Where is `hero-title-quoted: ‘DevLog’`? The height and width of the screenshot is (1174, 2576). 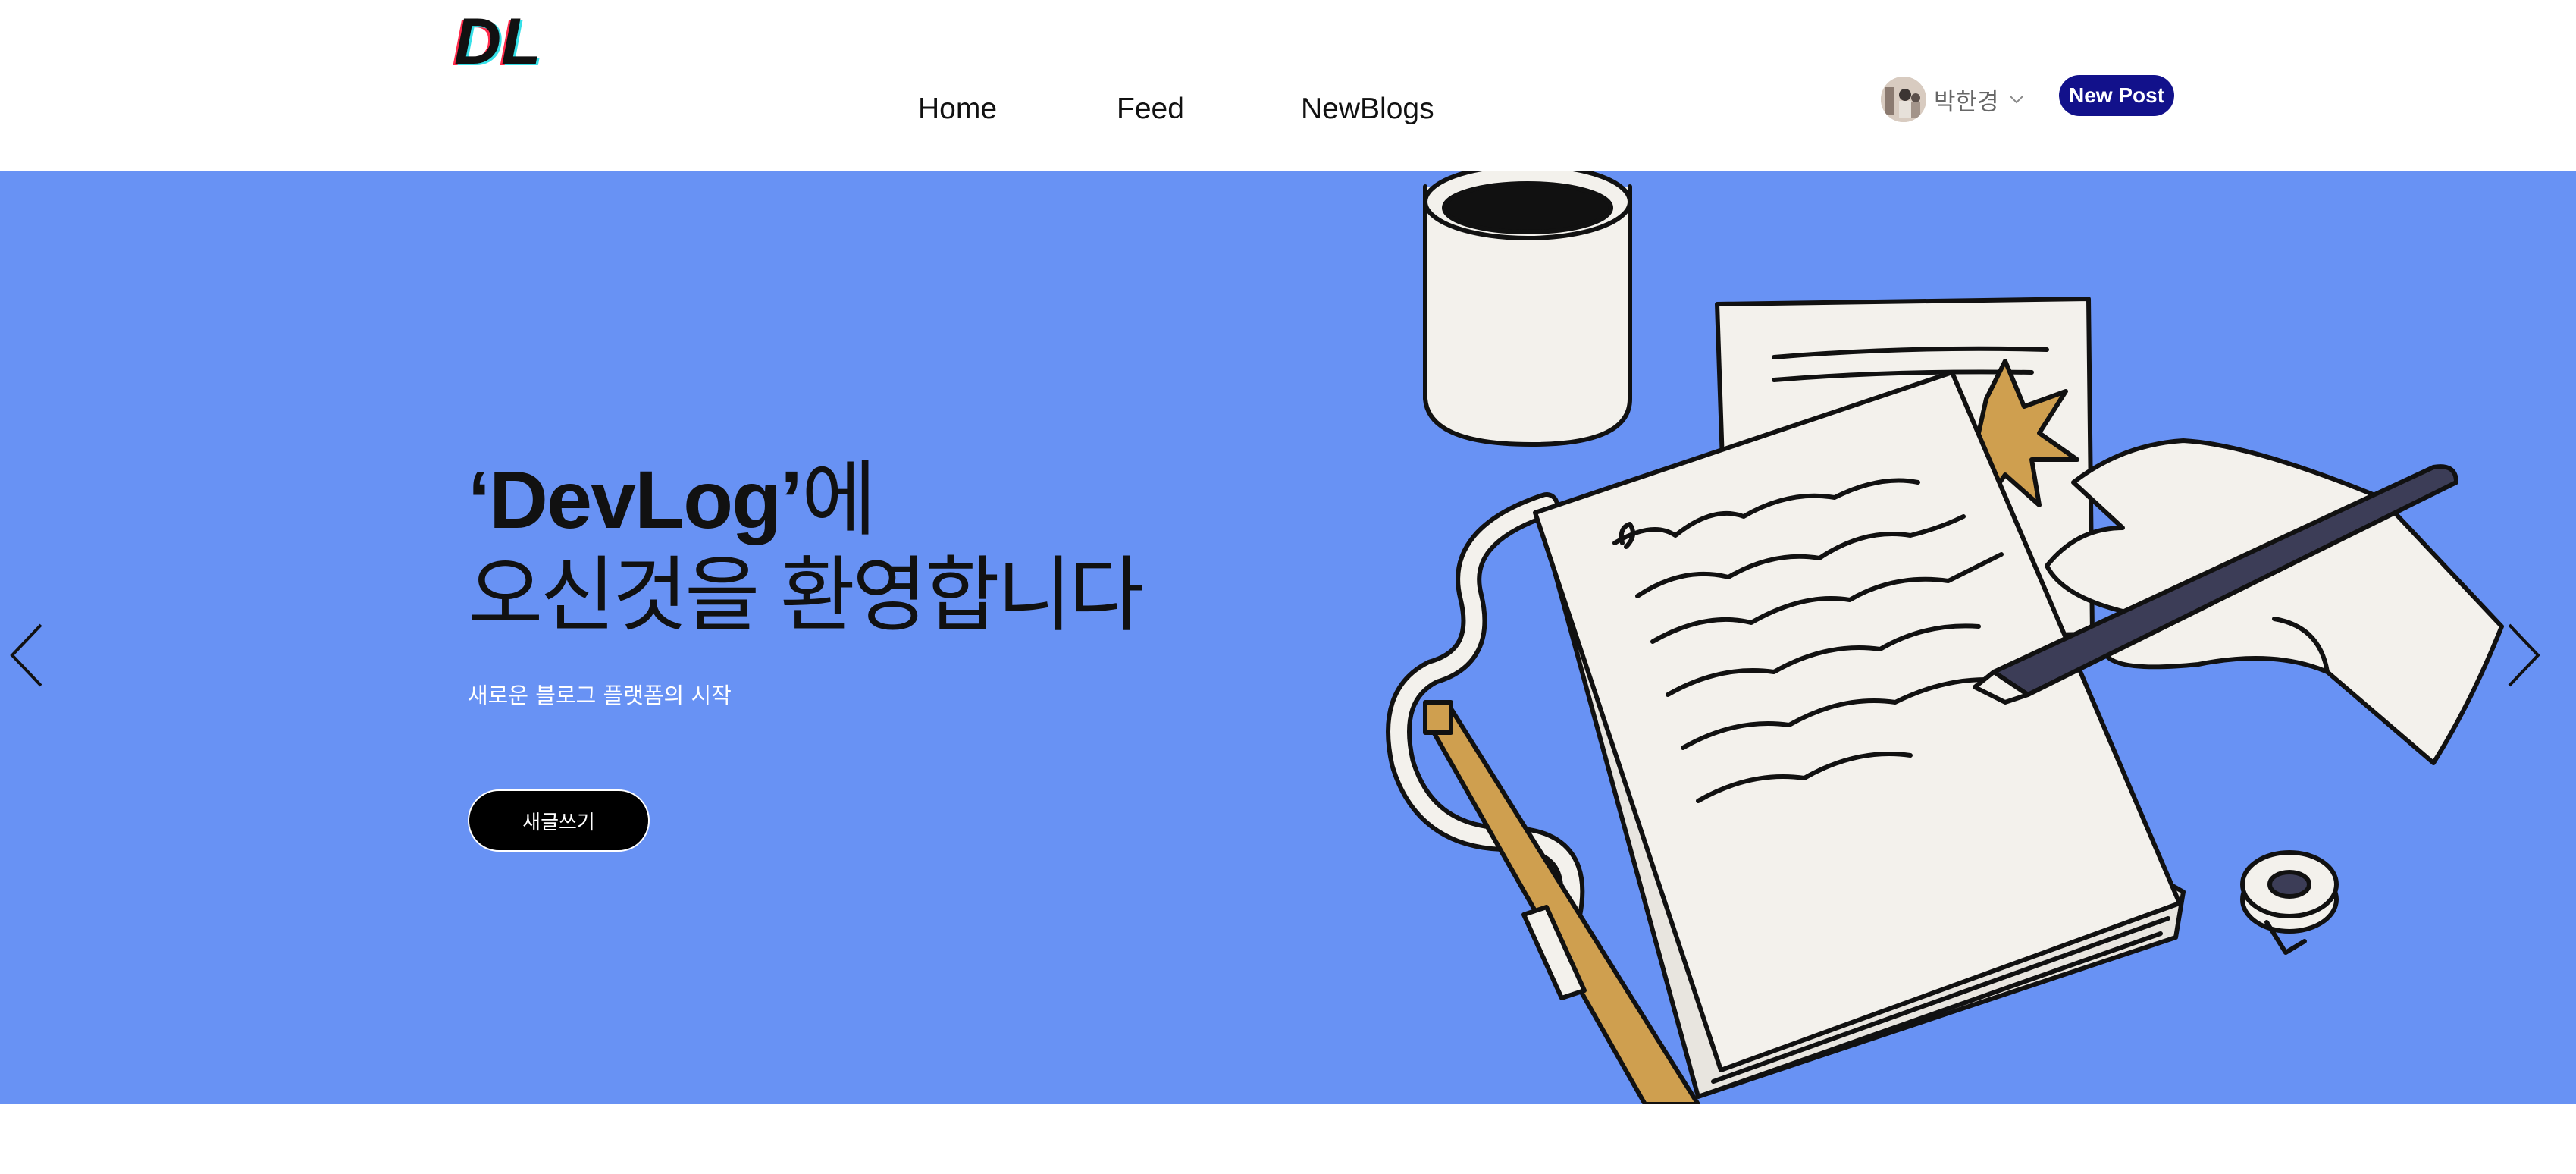
hero-title-quoted: ‘DevLog’ is located at coordinates (636, 499).